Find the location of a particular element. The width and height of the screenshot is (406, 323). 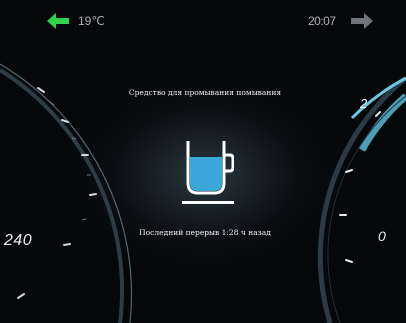

clock-time: 20:07 is located at coordinates (322, 21).